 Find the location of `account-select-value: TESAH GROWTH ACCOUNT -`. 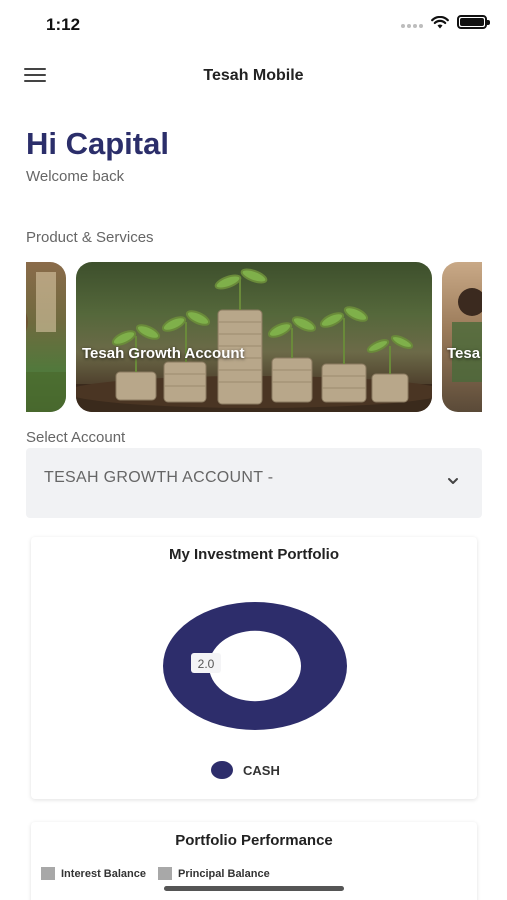

account-select-value: TESAH GROWTH ACCOUNT - is located at coordinates (159, 477).